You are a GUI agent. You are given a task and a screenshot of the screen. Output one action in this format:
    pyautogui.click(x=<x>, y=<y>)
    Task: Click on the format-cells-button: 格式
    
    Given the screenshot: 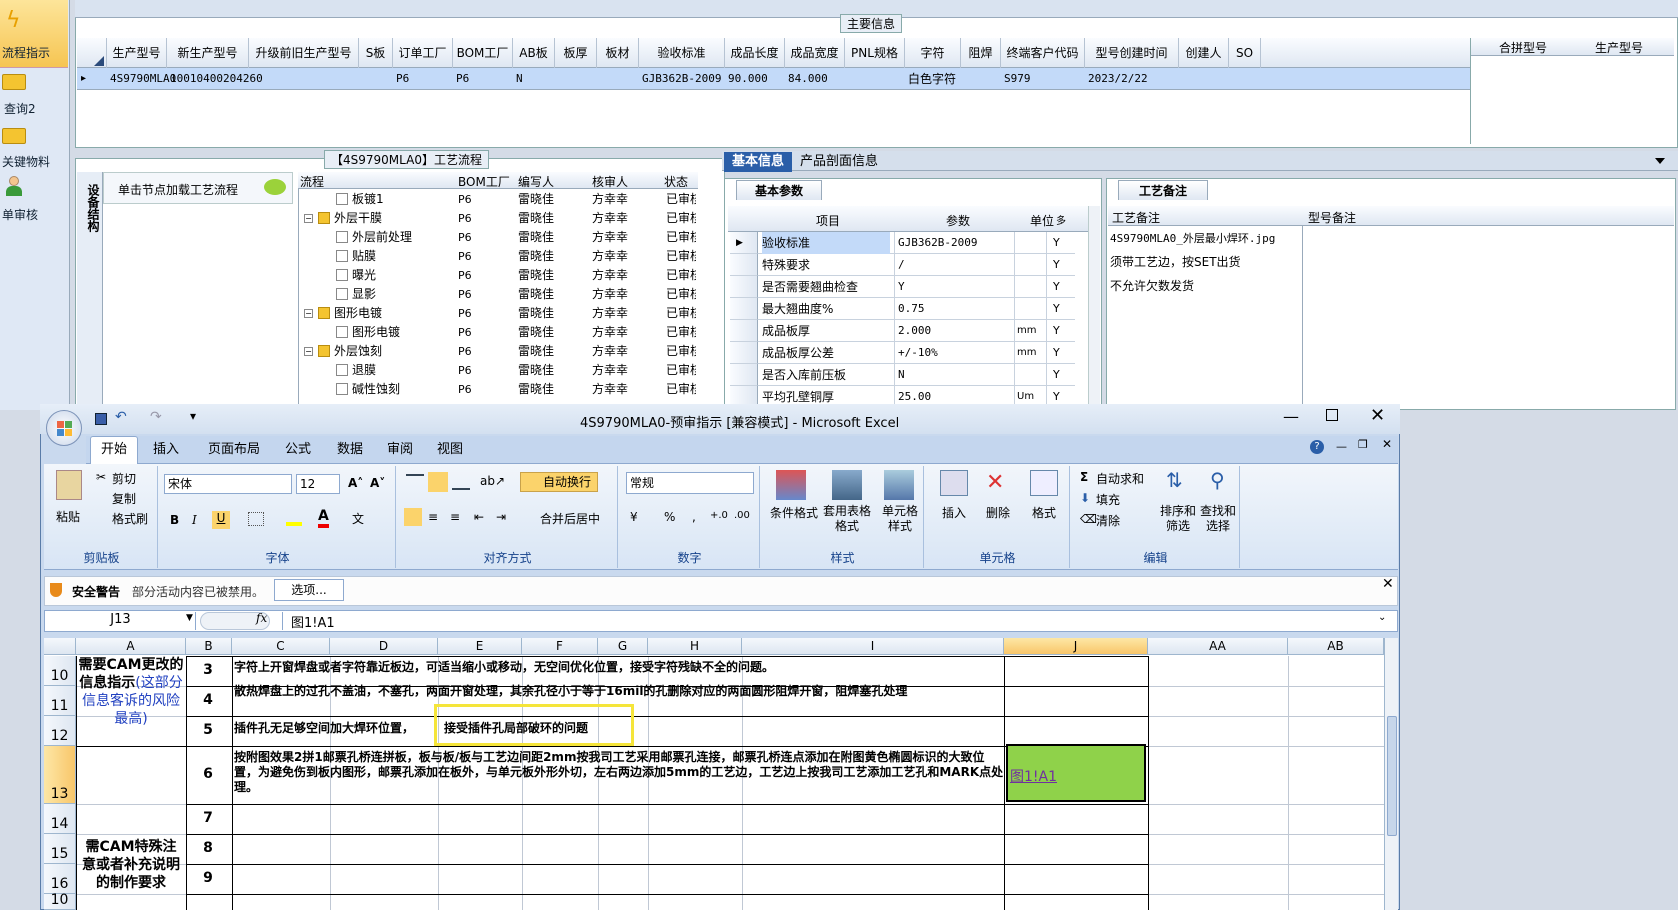 What is the action you would take?
    pyautogui.click(x=1044, y=512)
    